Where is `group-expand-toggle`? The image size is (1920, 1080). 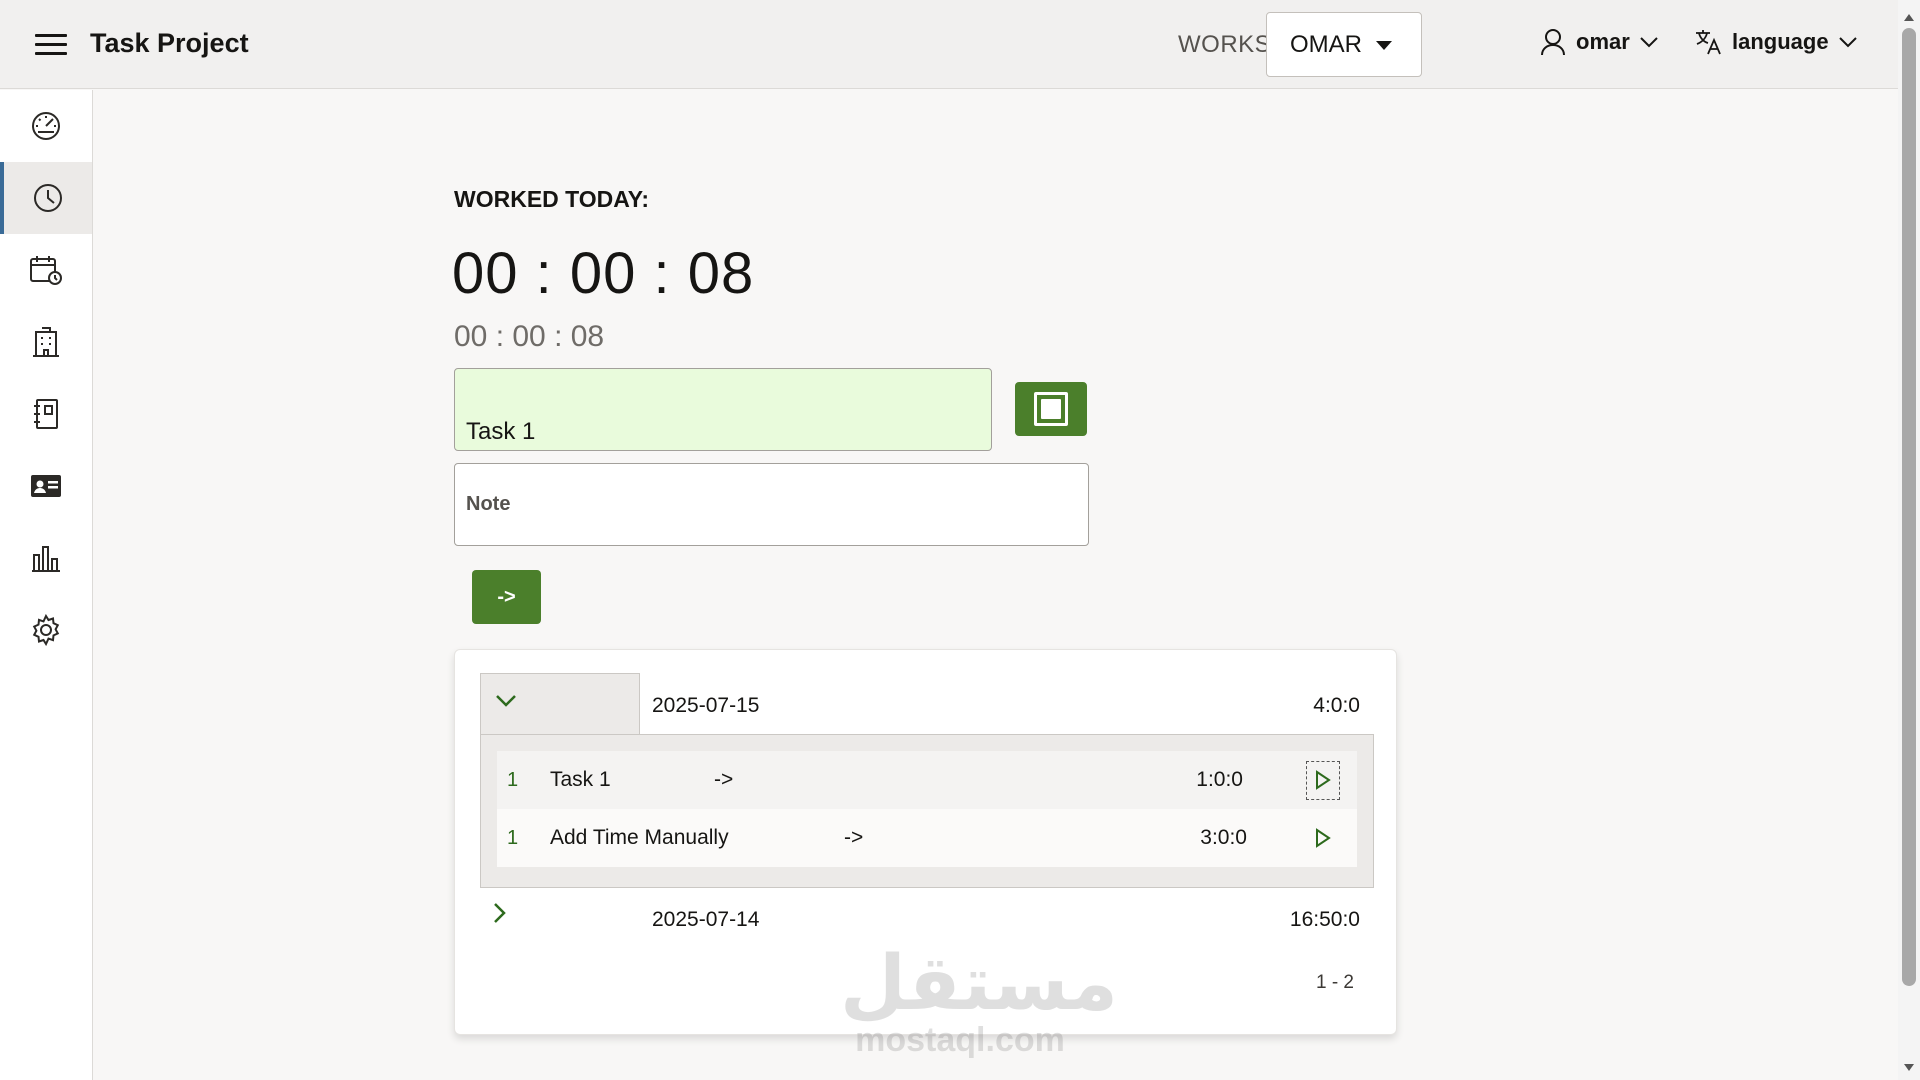
group-expand-toggle is located at coordinates (500, 915).